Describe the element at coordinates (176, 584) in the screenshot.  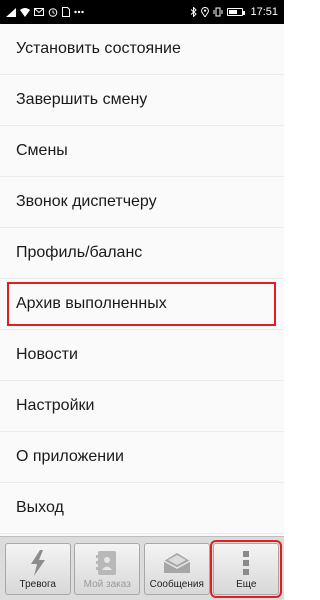
I see `messages-button-label: Сообщения` at that location.